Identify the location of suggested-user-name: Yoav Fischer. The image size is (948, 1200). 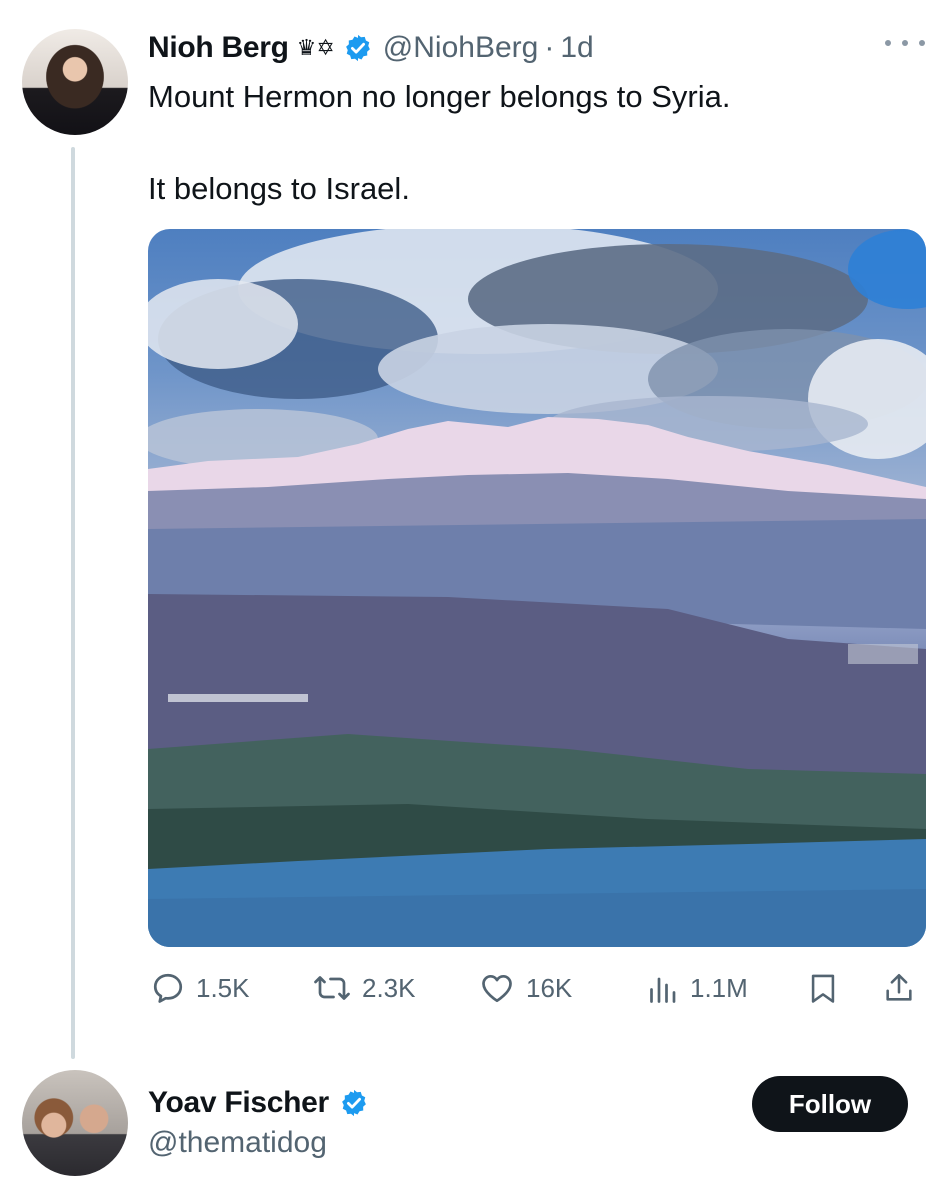
(238, 1103).